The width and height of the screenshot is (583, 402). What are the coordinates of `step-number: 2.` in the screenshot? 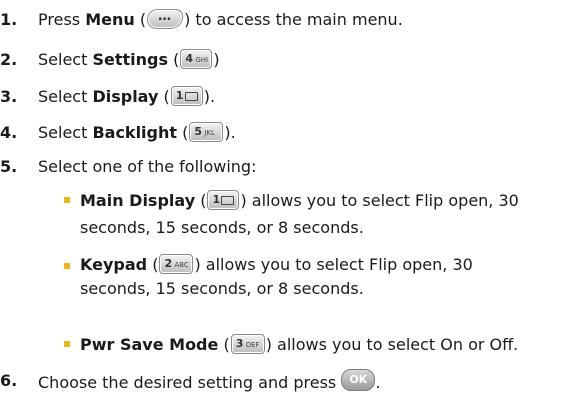 It's located at (9, 59).